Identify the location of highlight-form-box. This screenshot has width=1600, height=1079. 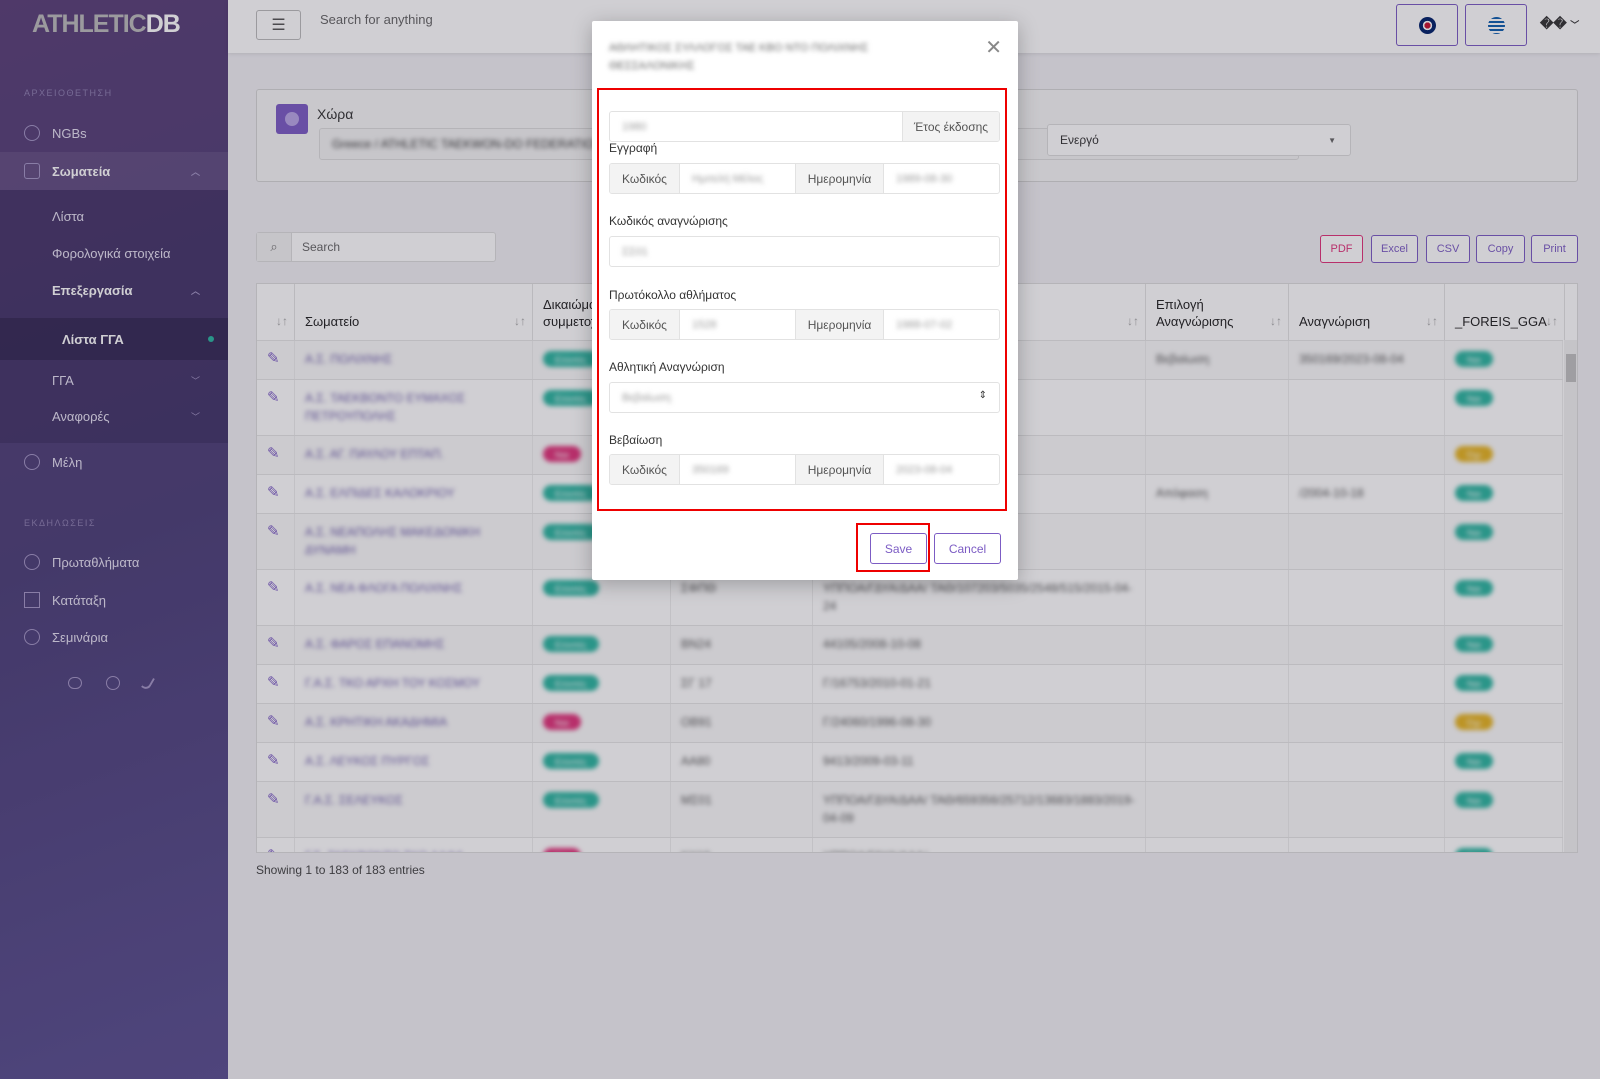
(802, 299).